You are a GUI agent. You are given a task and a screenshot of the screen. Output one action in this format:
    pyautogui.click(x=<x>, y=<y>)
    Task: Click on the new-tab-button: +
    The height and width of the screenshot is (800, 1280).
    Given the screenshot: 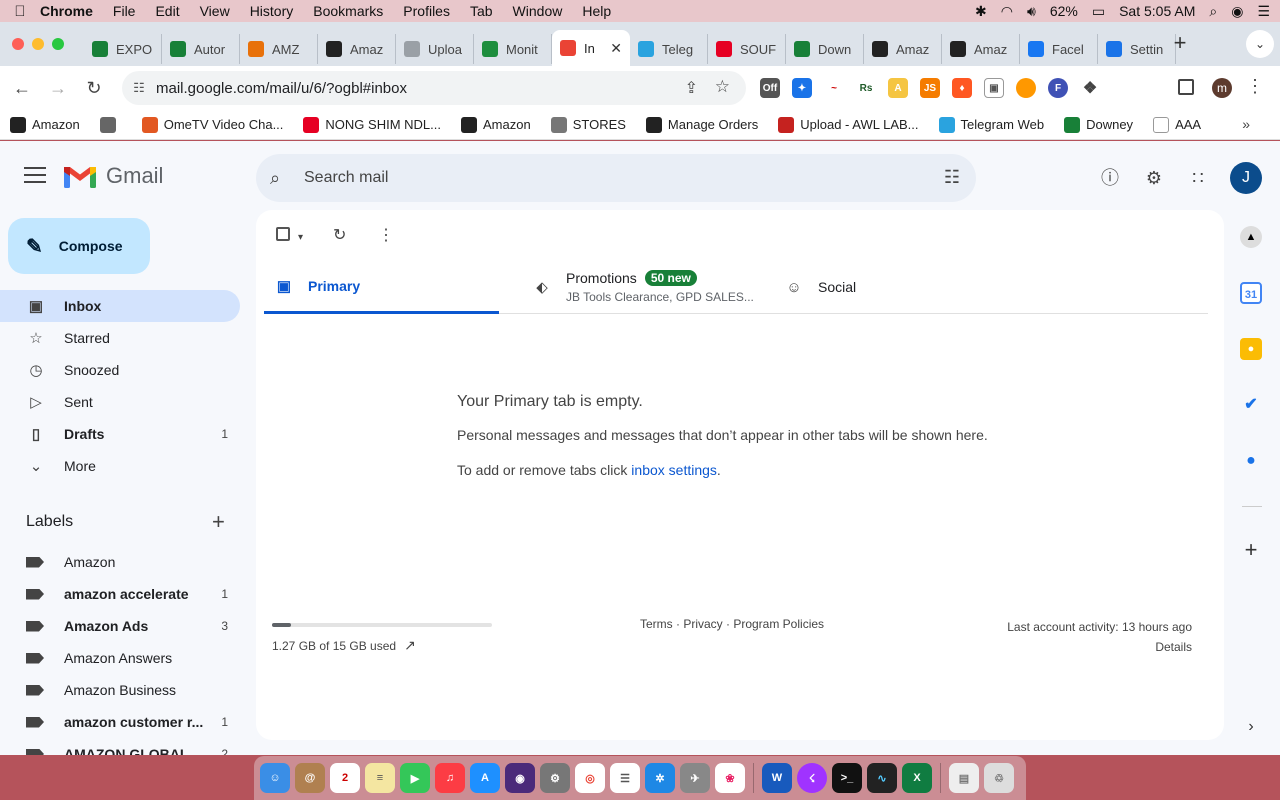 What is the action you would take?
    pyautogui.click(x=1180, y=44)
    